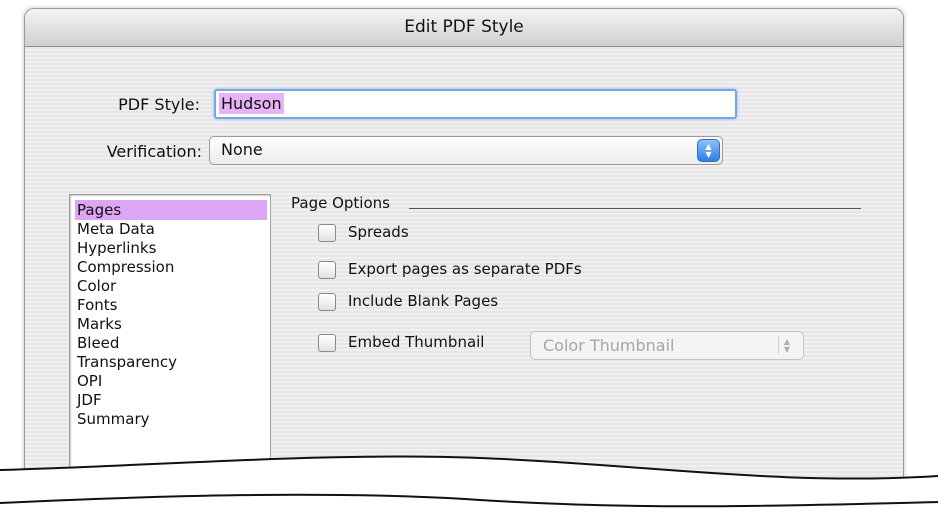 The width and height of the screenshot is (938, 529). I want to click on title-bar: Edit PDF Style, so click(464, 28).